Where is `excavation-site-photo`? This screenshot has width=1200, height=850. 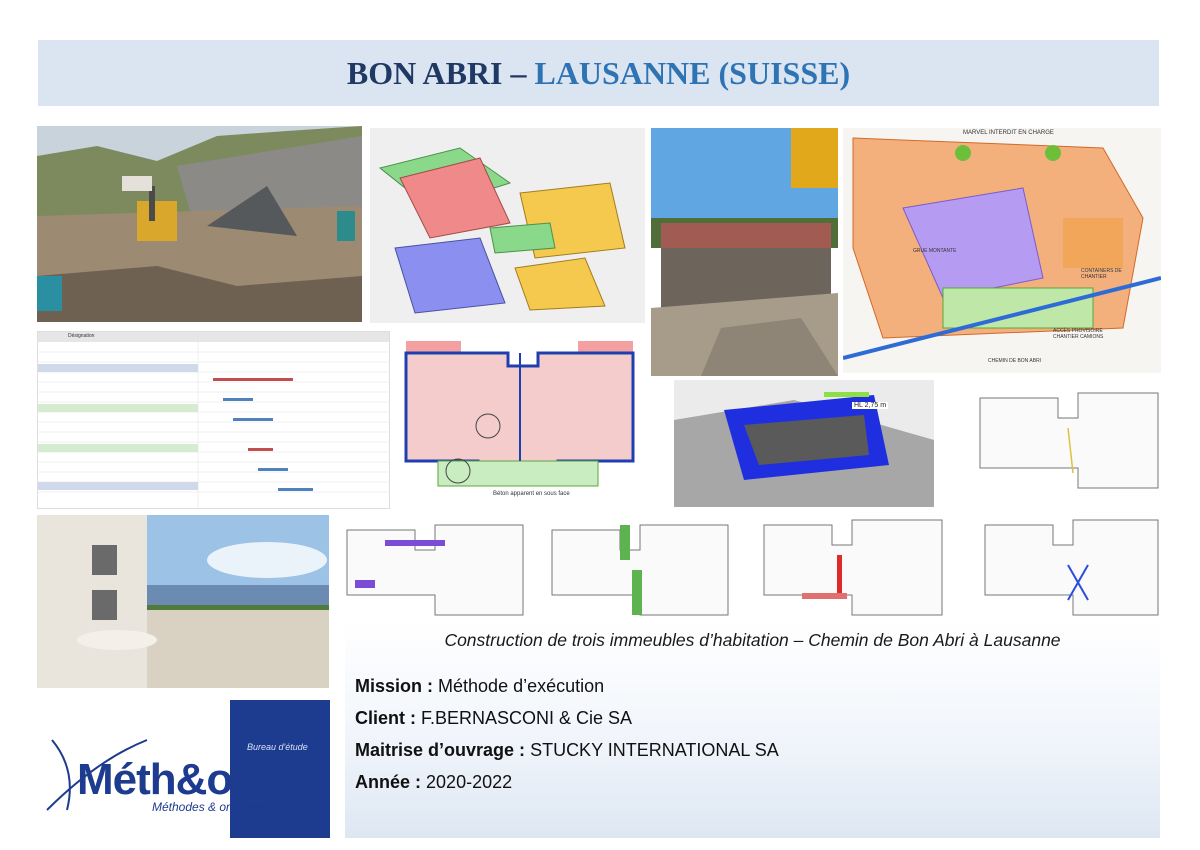 excavation-site-photo is located at coordinates (199, 224).